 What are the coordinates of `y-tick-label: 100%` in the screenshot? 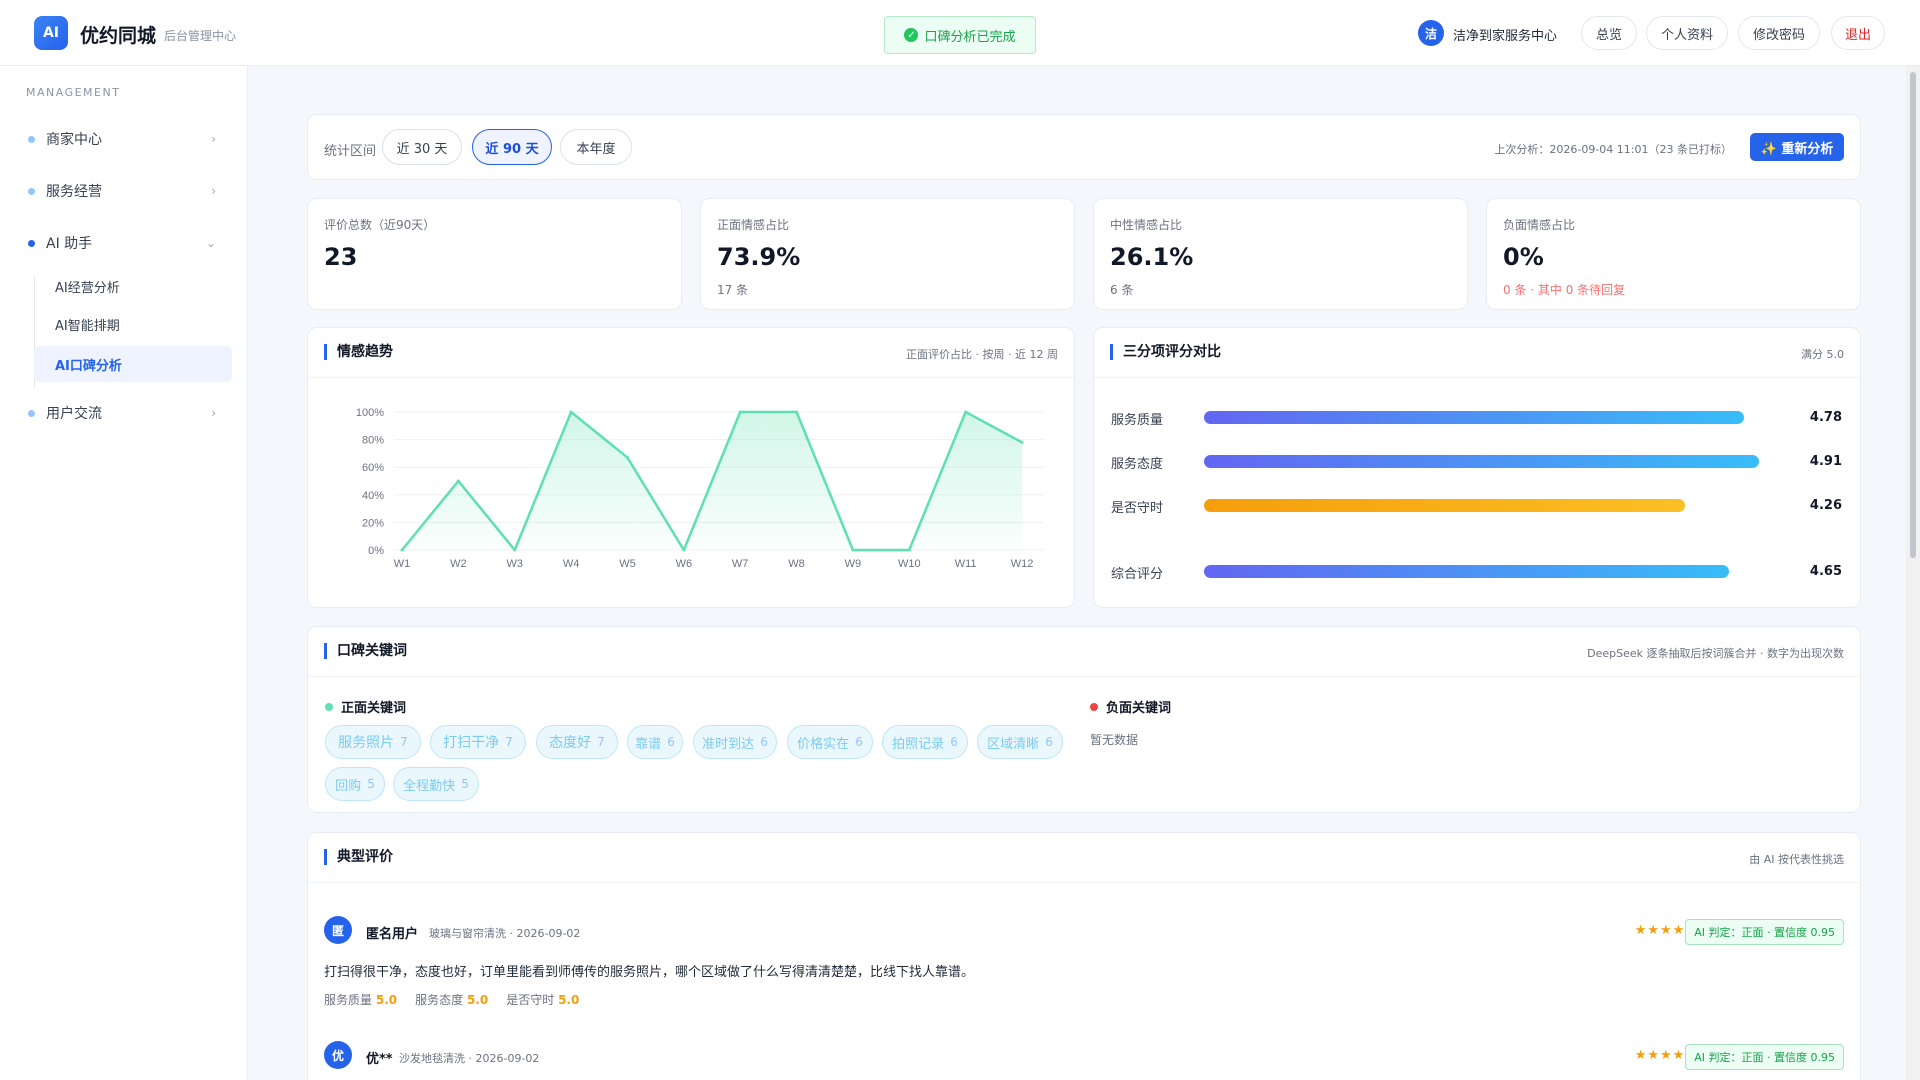 It's located at (370, 413).